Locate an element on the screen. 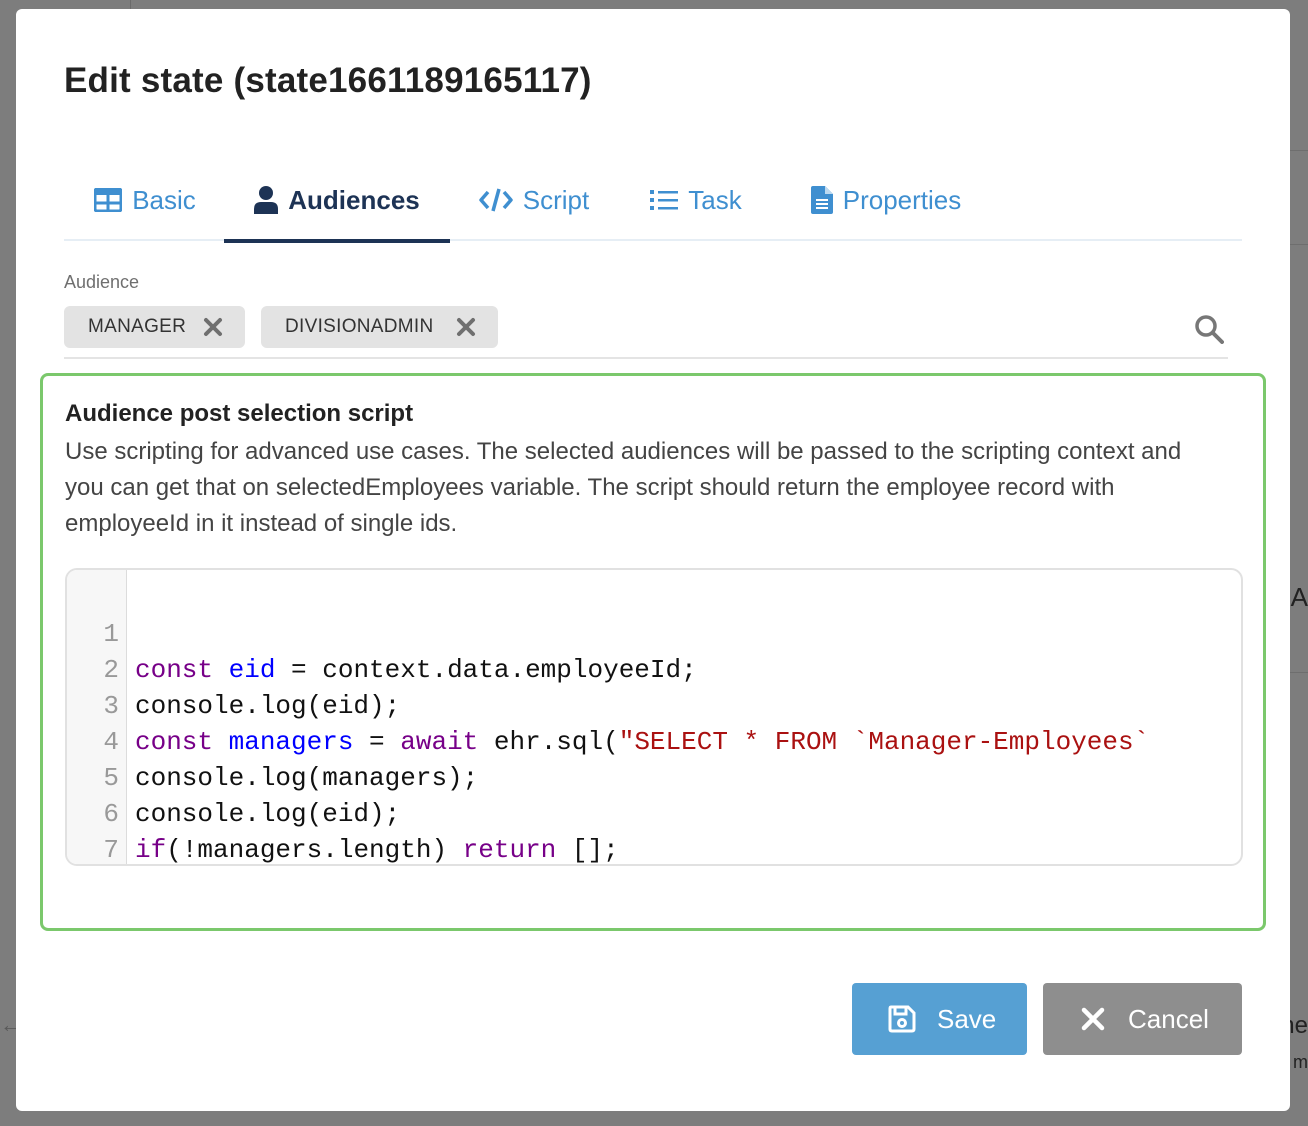  code-line: 2 console.log(eid); is located at coordinates (233, 668).